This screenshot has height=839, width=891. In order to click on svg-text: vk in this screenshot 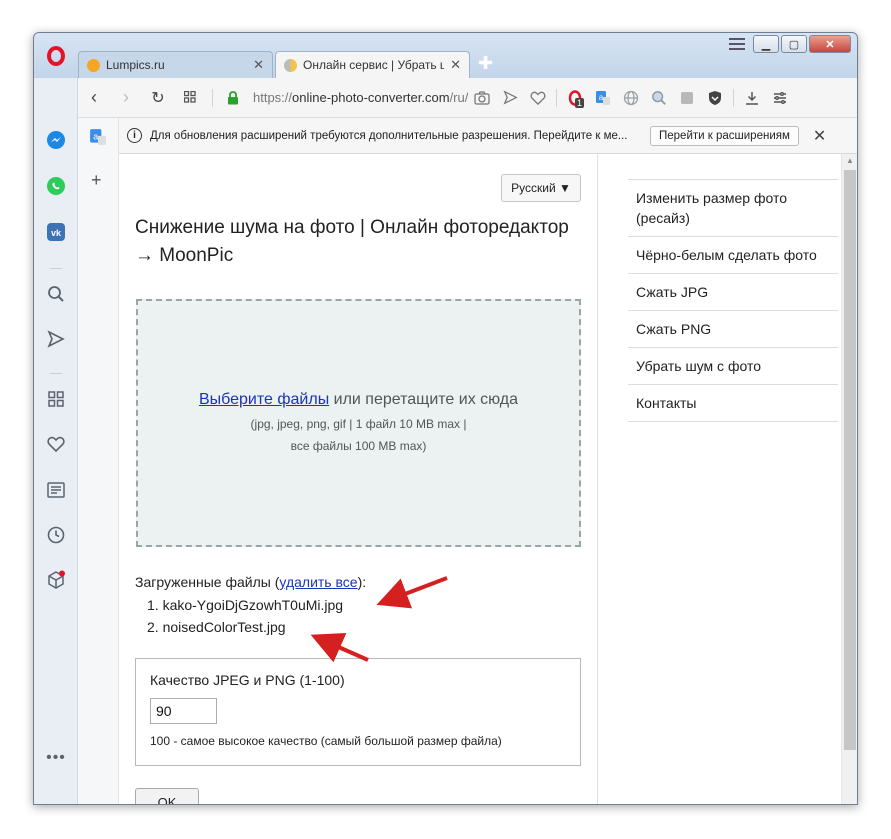, I will do `click(56, 233)`.